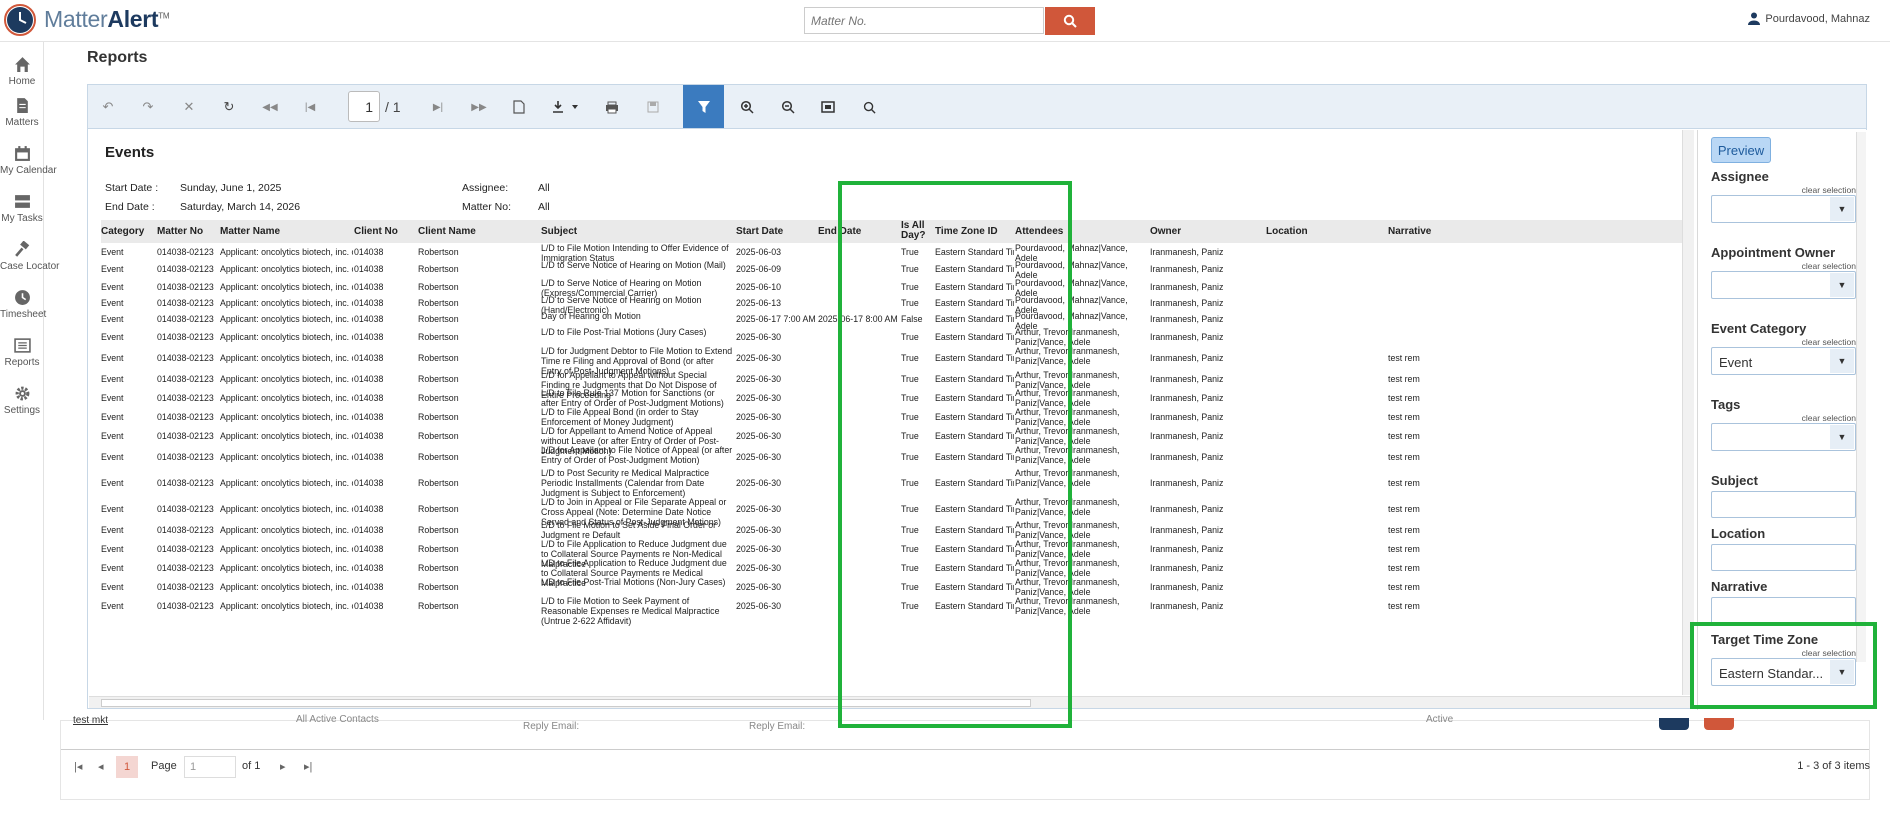  What do you see at coordinates (1783, 209) in the screenshot?
I see `assignee-select: ▼` at bounding box center [1783, 209].